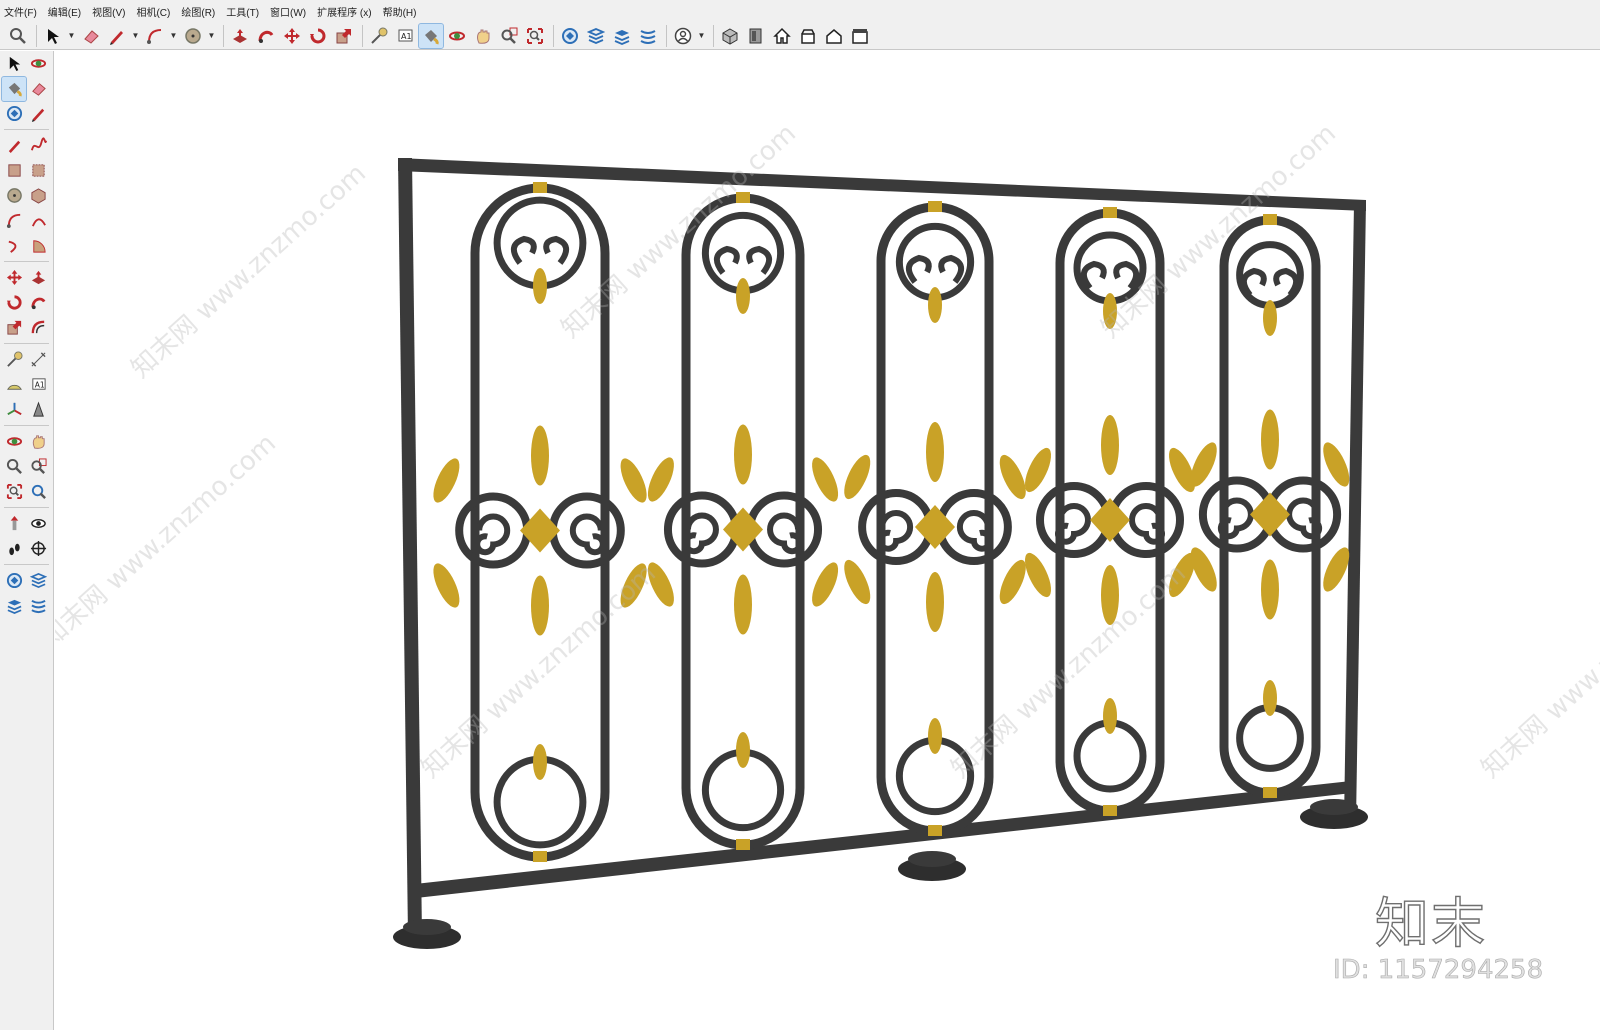 The height and width of the screenshot is (1030, 1600). What do you see at coordinates (38, 246) in the screenshot?
I see `pie-tool` at bounding box center [38, 246].